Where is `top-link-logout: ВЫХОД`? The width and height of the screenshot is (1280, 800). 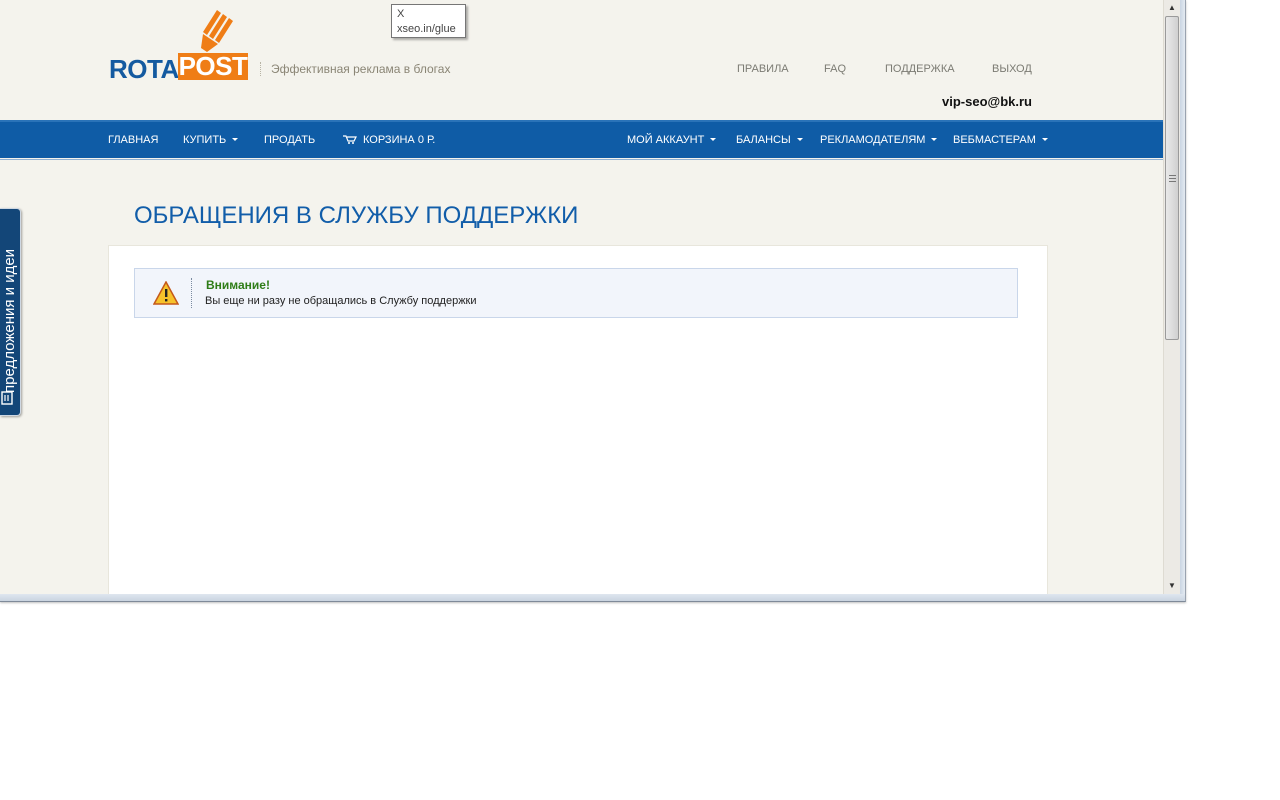
top-link-logout: ВЫХОД is located at coordinates (1012, 69).